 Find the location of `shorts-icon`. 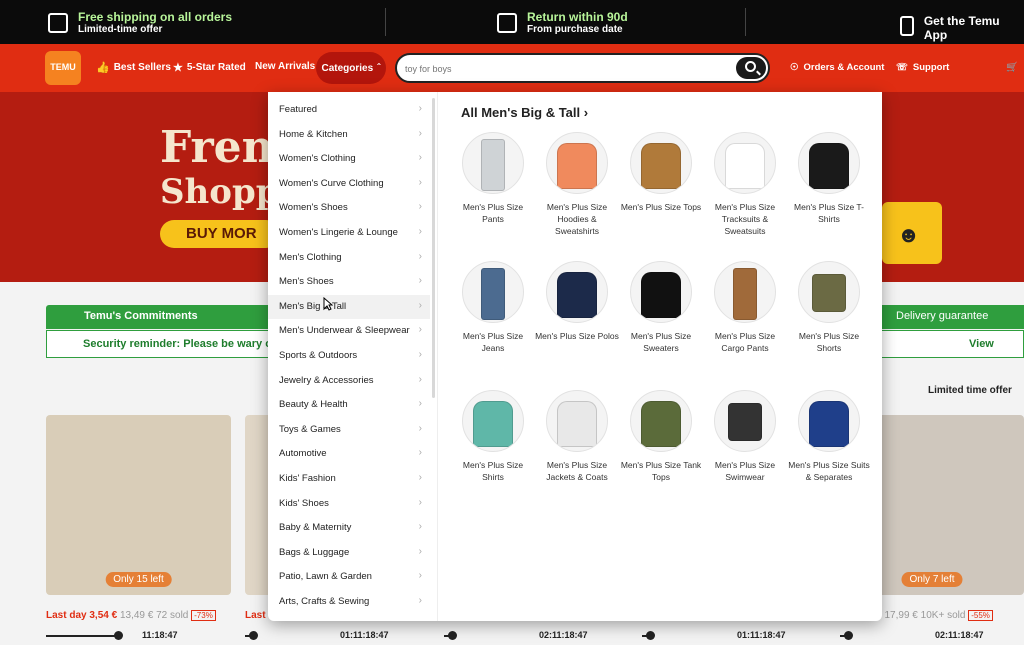

shorts-icon is located at coordinates (829, 292).